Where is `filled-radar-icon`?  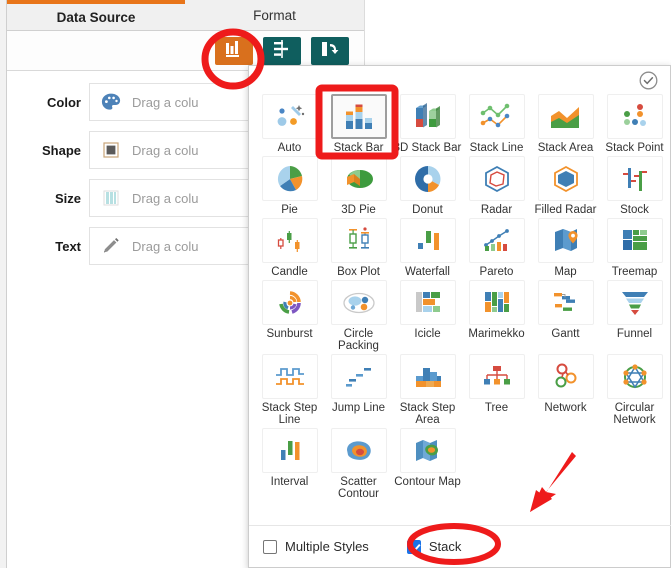 filled-radar-icon is located at coordinates (565, 178).